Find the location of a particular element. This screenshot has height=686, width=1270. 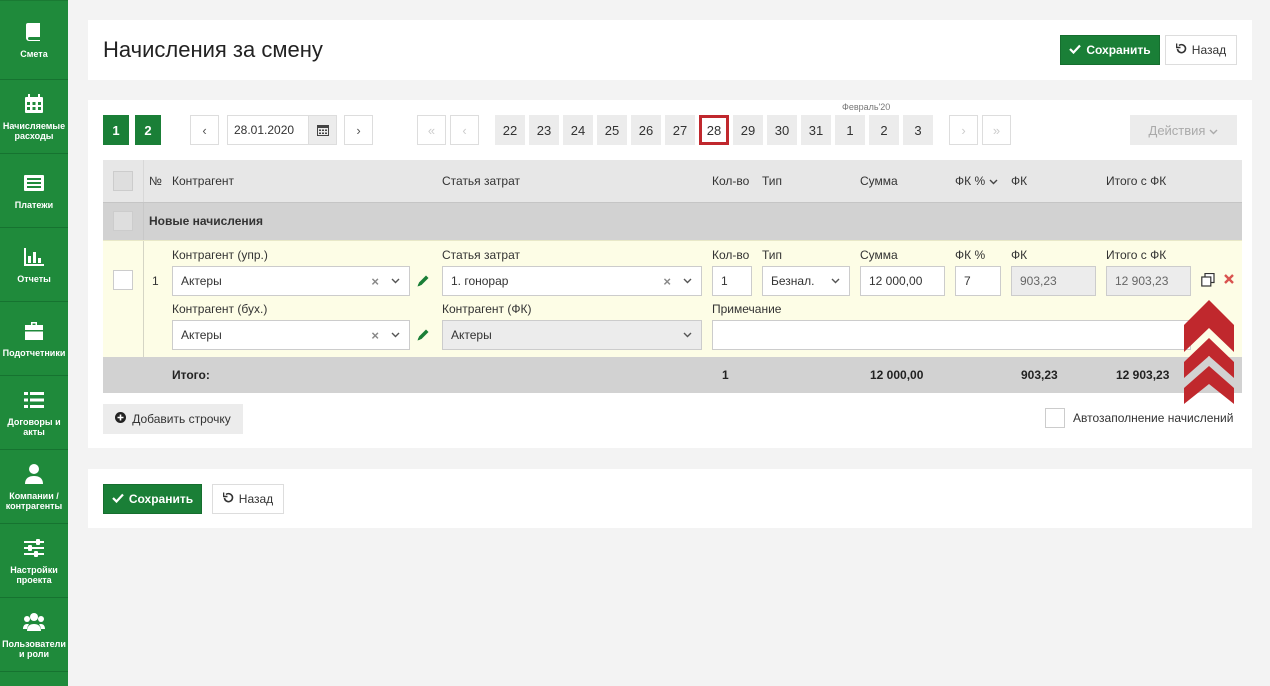

date-picker: 28.01.2020 is located at coordinates (282, 130).